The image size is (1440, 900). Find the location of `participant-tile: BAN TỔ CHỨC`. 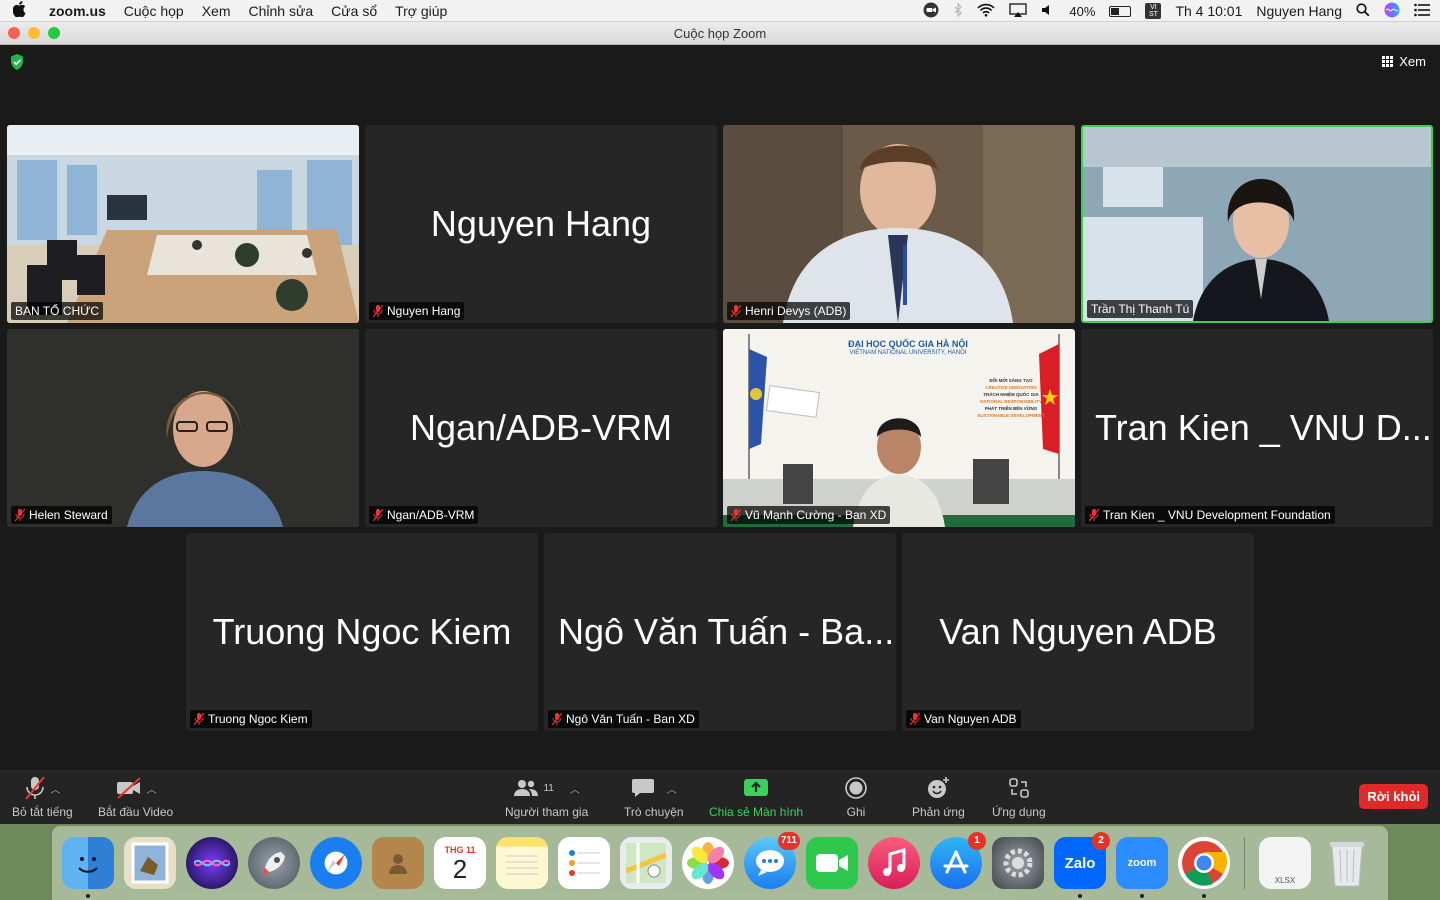

participant-tile: BAN TỔ CHỨC is located at coordinates (183, 224).